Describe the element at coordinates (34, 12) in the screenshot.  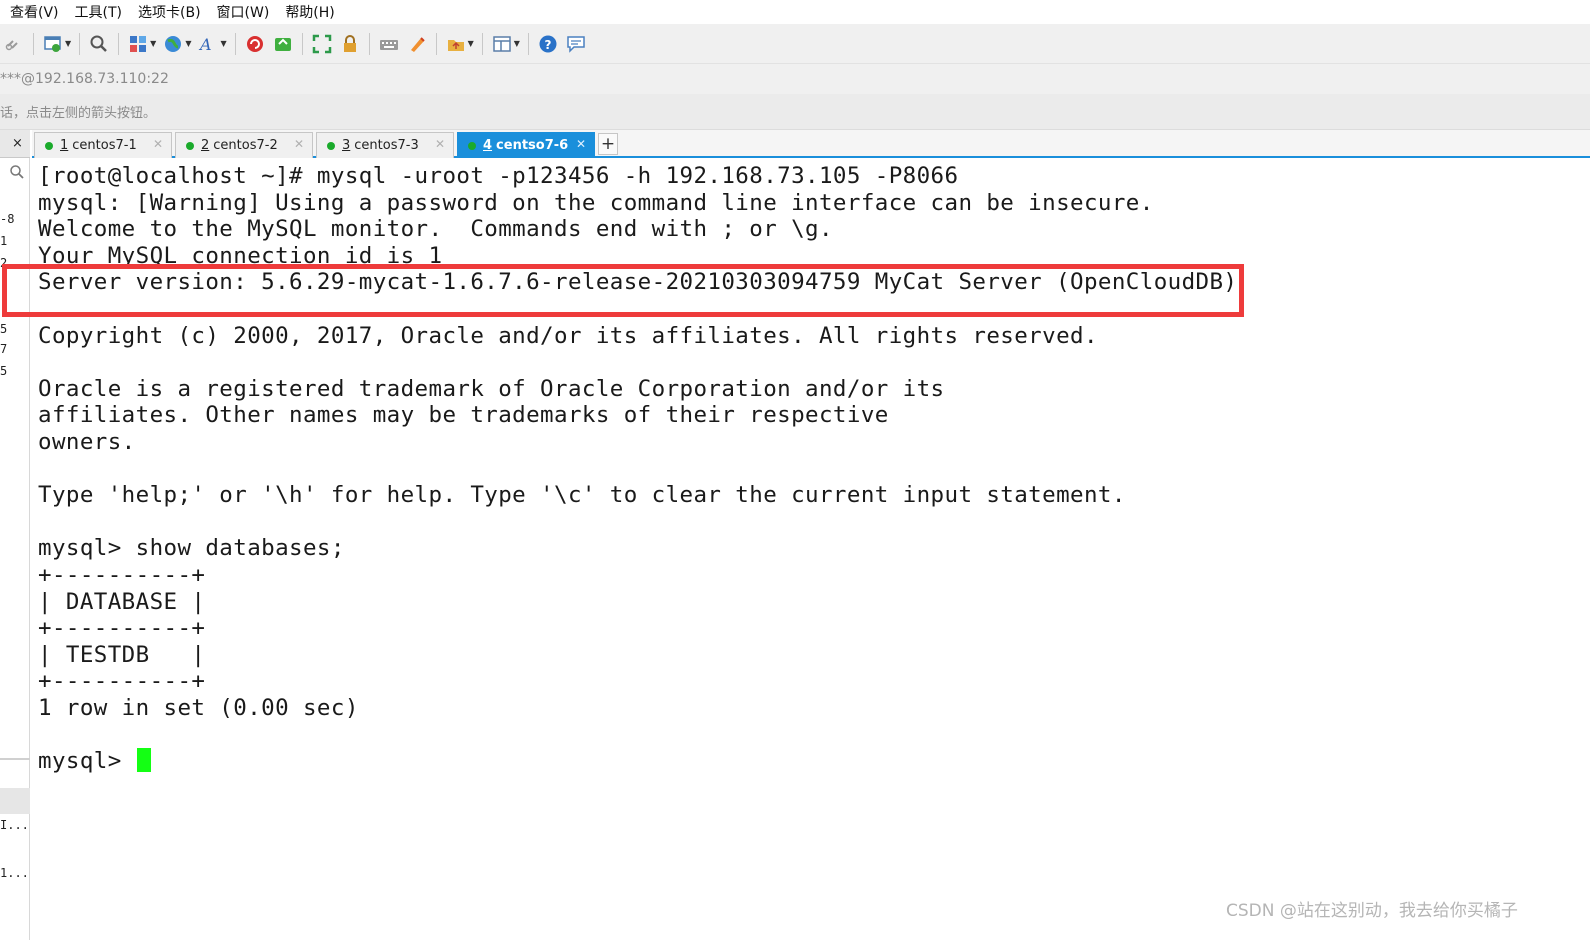
I see `menu-view: 查看(V)` at that location.